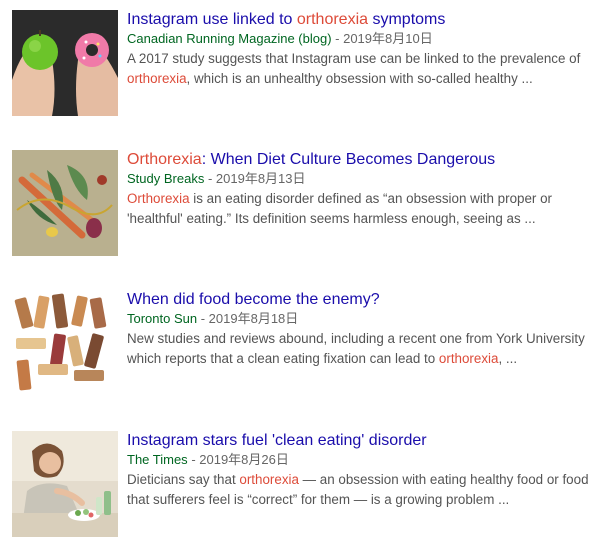  What do you see at coordinates (359, 460) in the screenshot?
I see `result-source-line-4: The Times - 2019年8月26日` at bounding box center [359, 460].